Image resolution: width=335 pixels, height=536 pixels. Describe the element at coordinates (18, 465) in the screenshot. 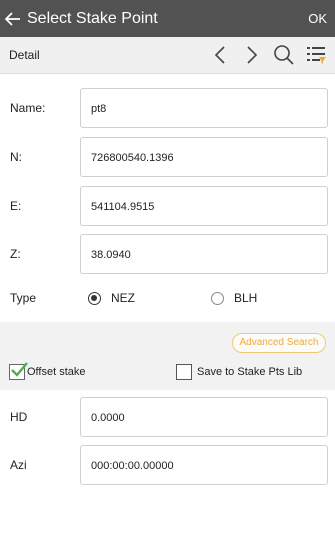

I see `azi-label: Azi` at that location.